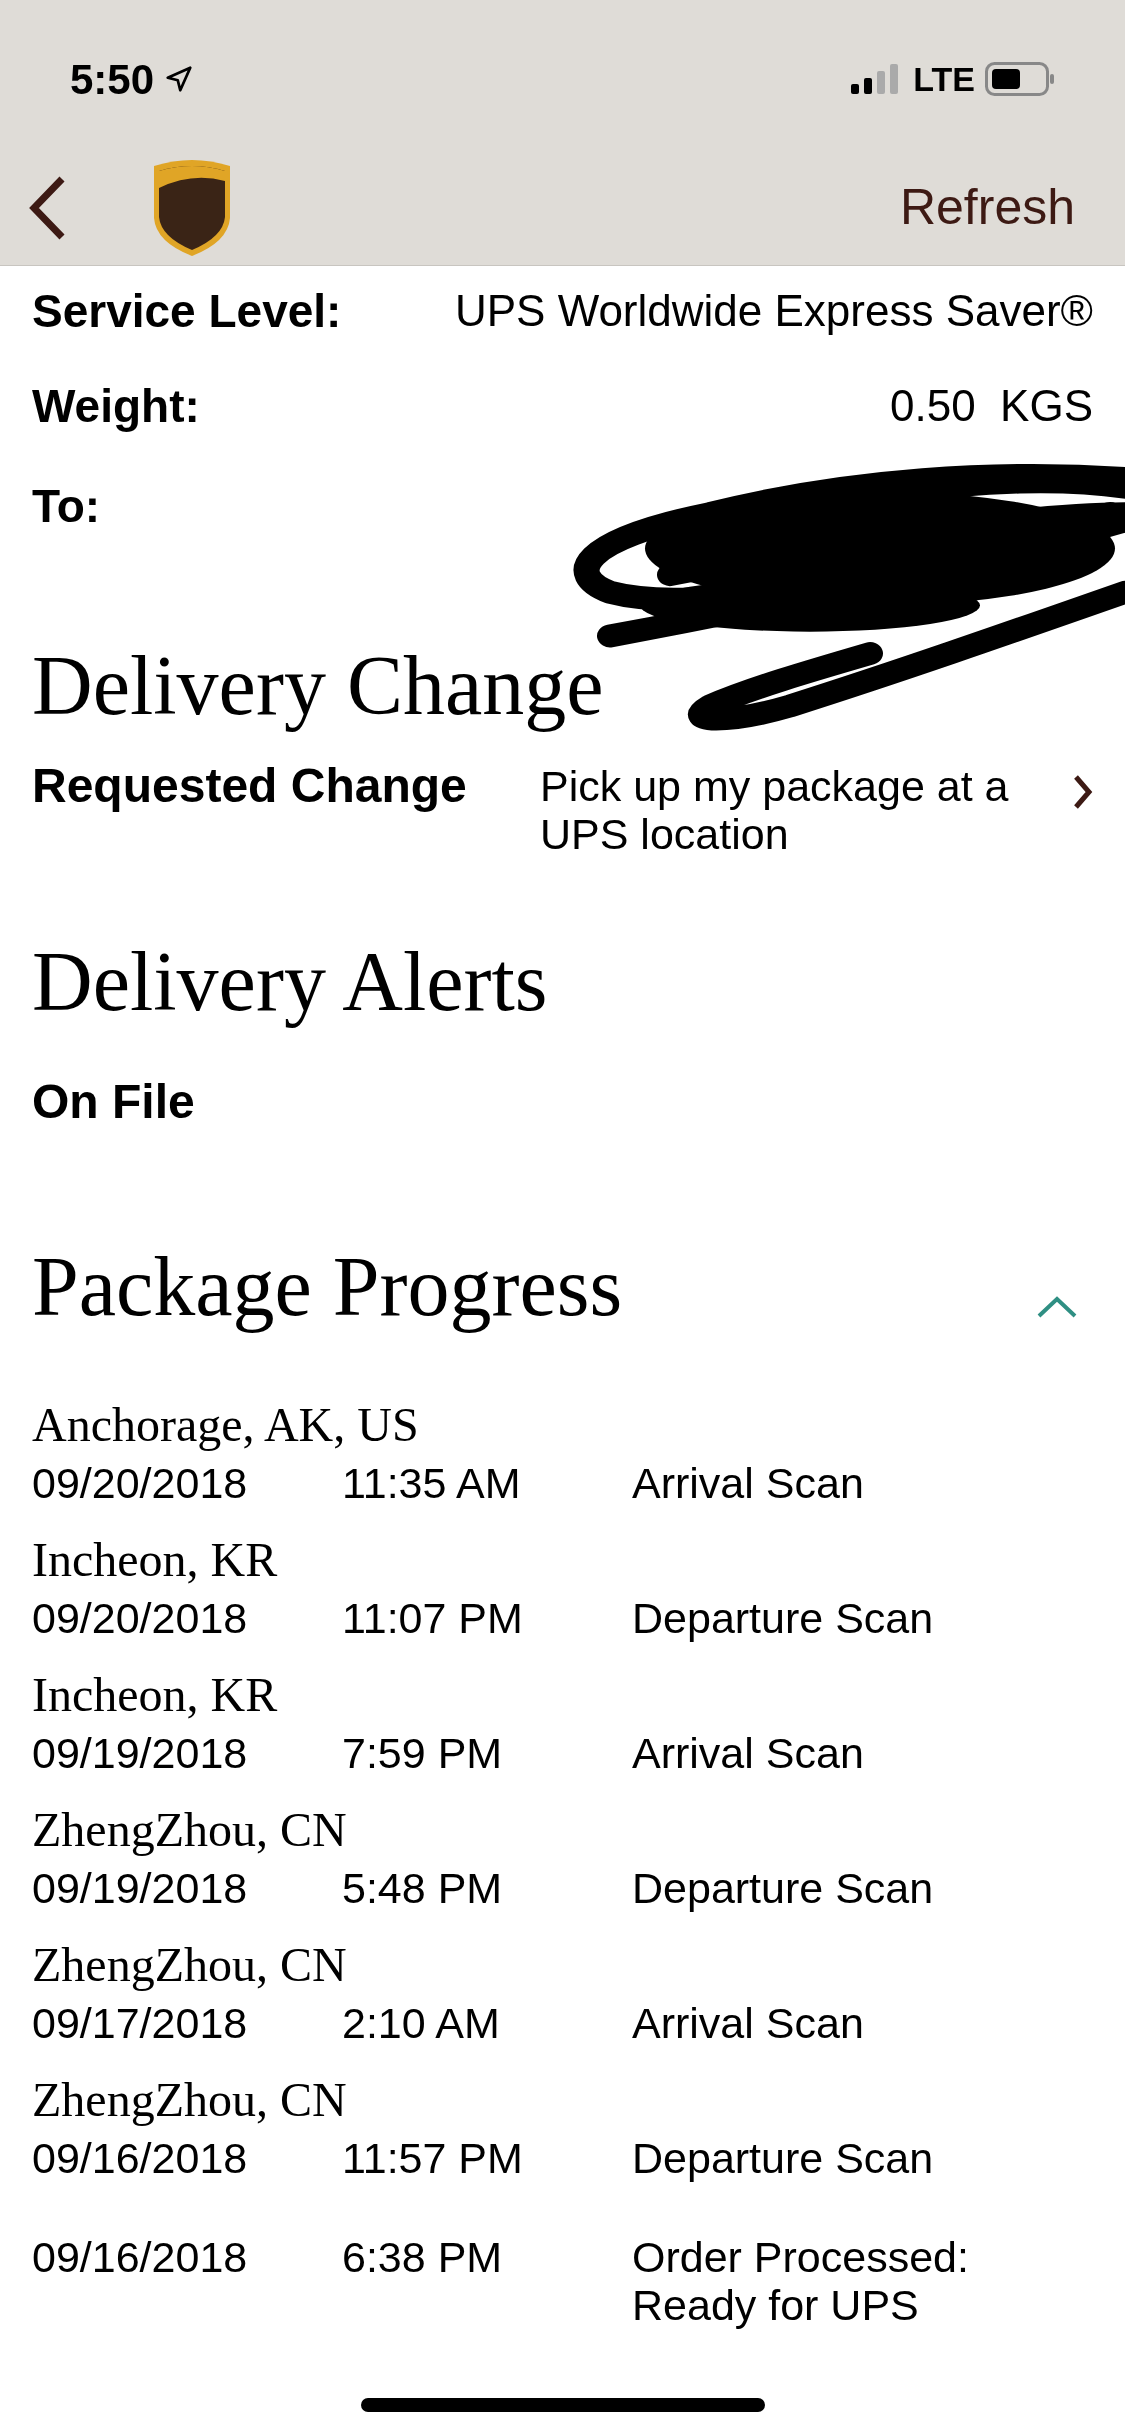  What do you see at coordinates (179, 79) in the screenshot?
I see `location-arrow-icon` at bounding box center [179, 79].